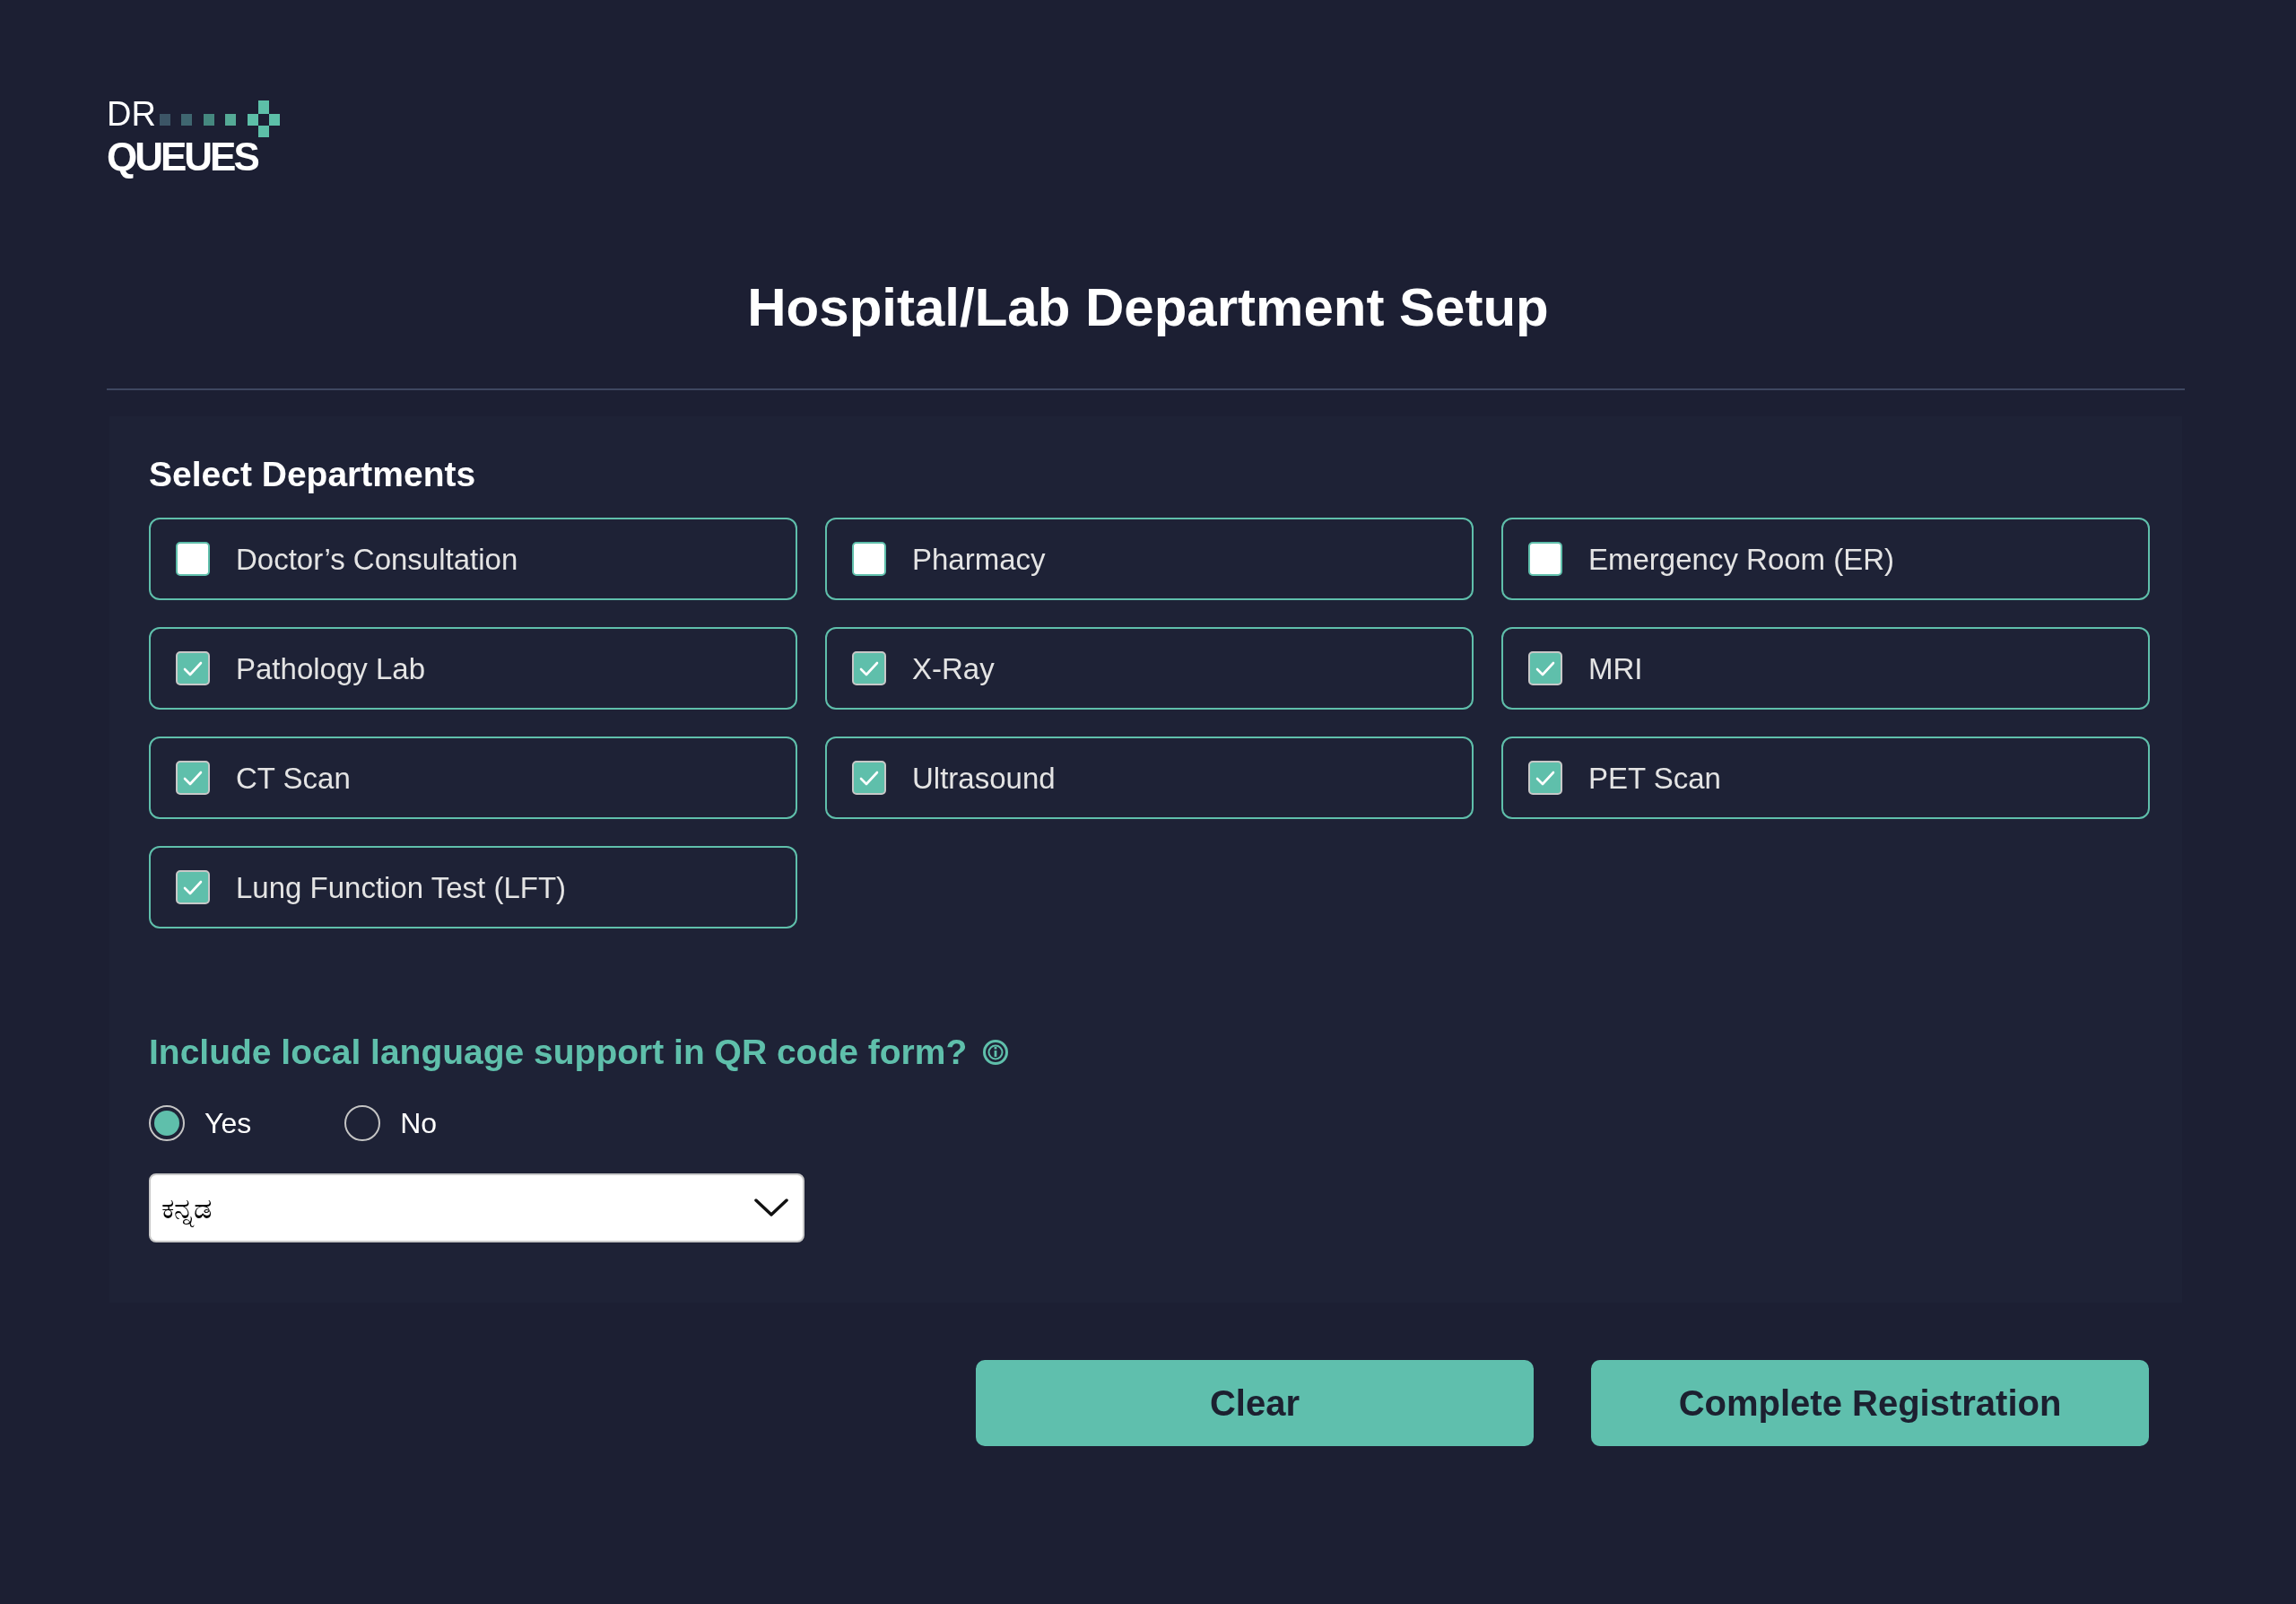 This screenshot has width=2296, height=1604. I want to click on radio-label: Yes, so click(228, 1123).